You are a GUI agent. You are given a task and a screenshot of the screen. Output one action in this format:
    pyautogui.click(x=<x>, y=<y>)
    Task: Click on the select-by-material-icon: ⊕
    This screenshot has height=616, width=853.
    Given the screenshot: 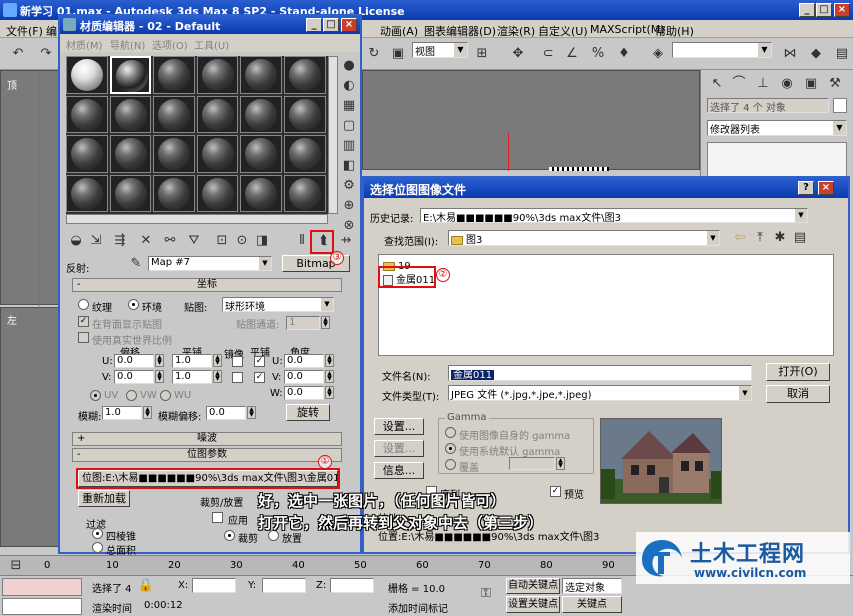 What is the action you would take?
    pyautogui.click(x=349, y=206)
    